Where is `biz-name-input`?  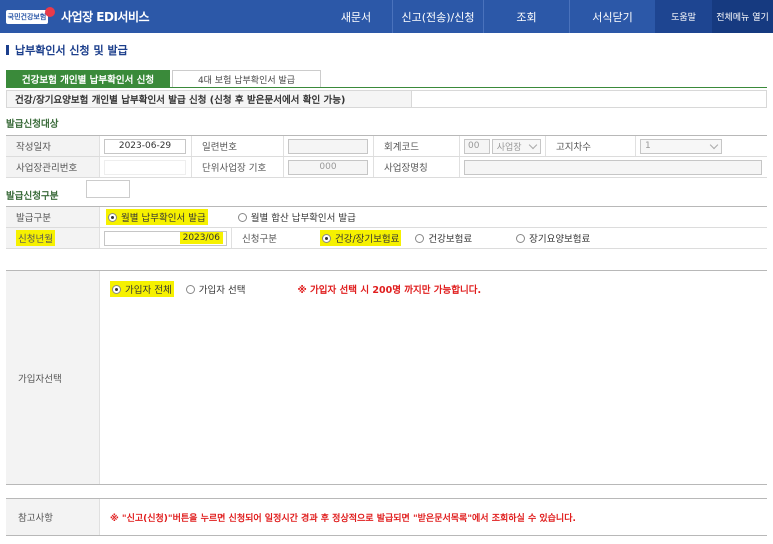 biz-name-input is located at coordinates (613, 167).